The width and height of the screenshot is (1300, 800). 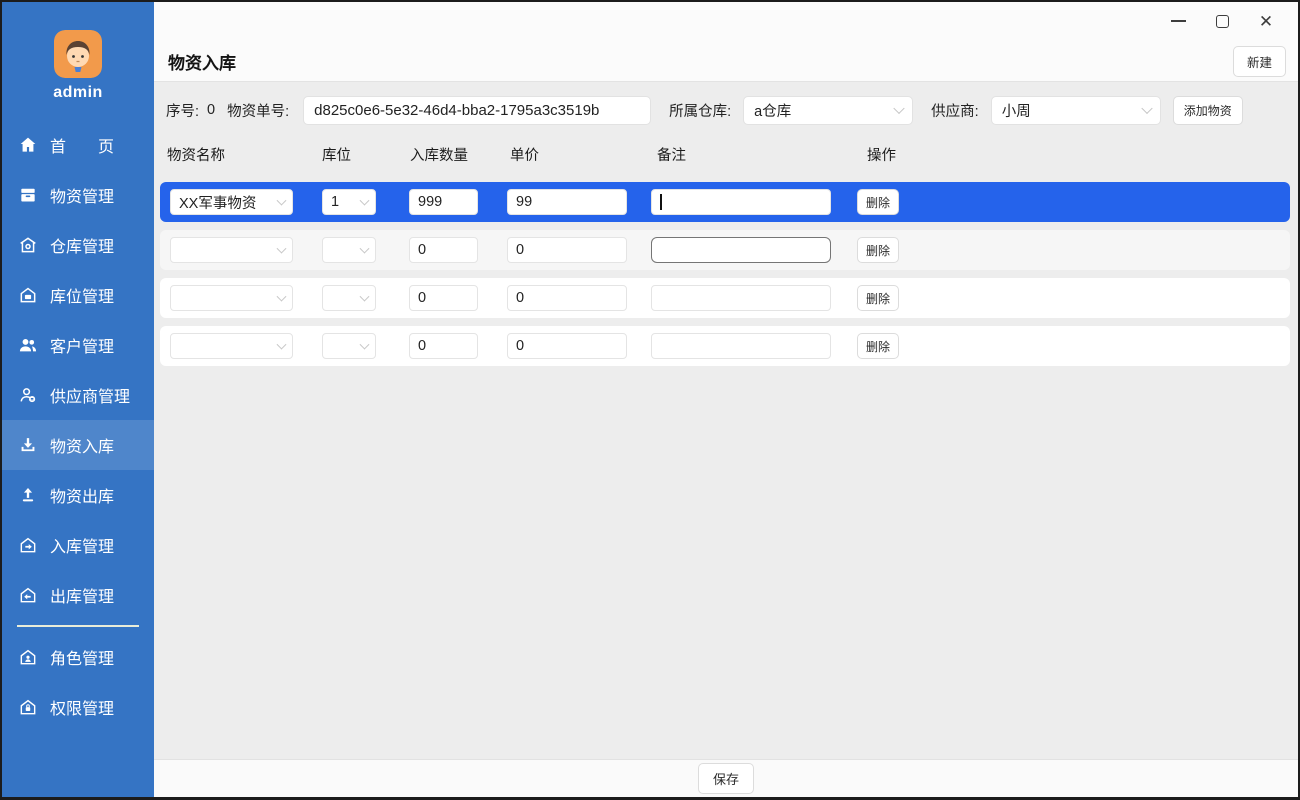 What do you see at coordinates (82, 247) in the screenshot?
I see `sidebar-item-label: 仓库管理` at bounding box center [82, 247].